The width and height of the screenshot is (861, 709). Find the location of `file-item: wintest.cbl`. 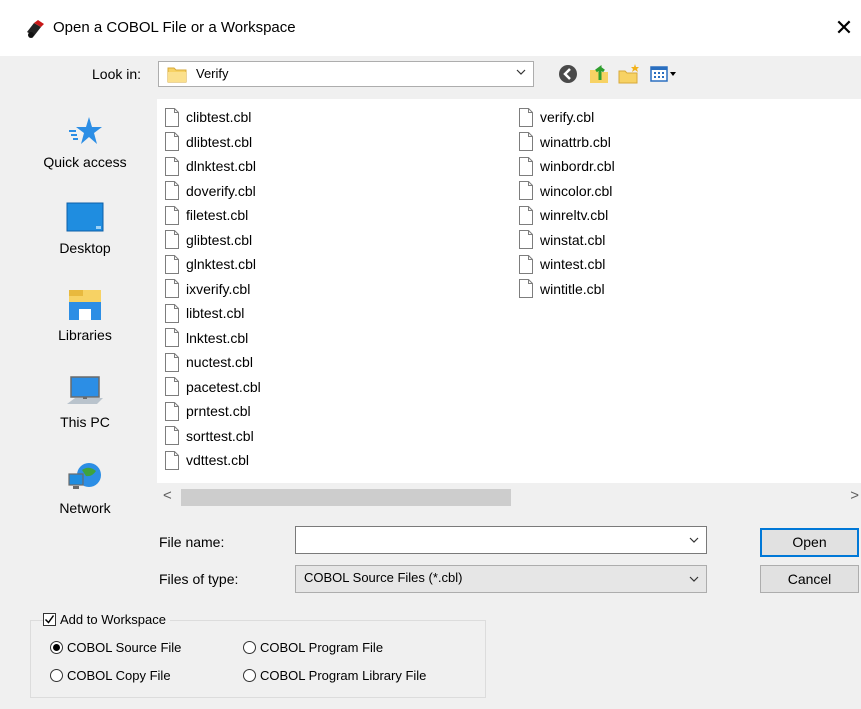

file-item: wintest.cbl is located at coordinates (562, 264).